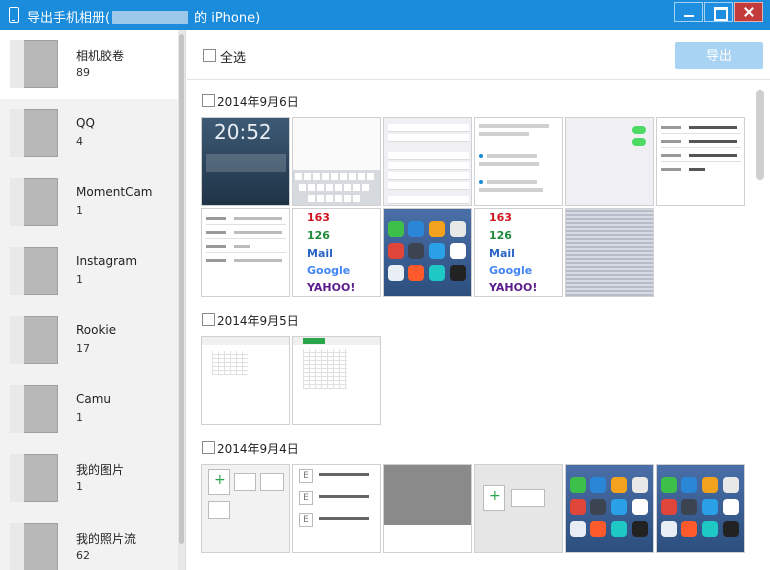 This screenshot has height=570, width=770. What do you see at coordinates (718, 12) in the screenshot?
I see `maximize-button` at bounding box center [718, 12].